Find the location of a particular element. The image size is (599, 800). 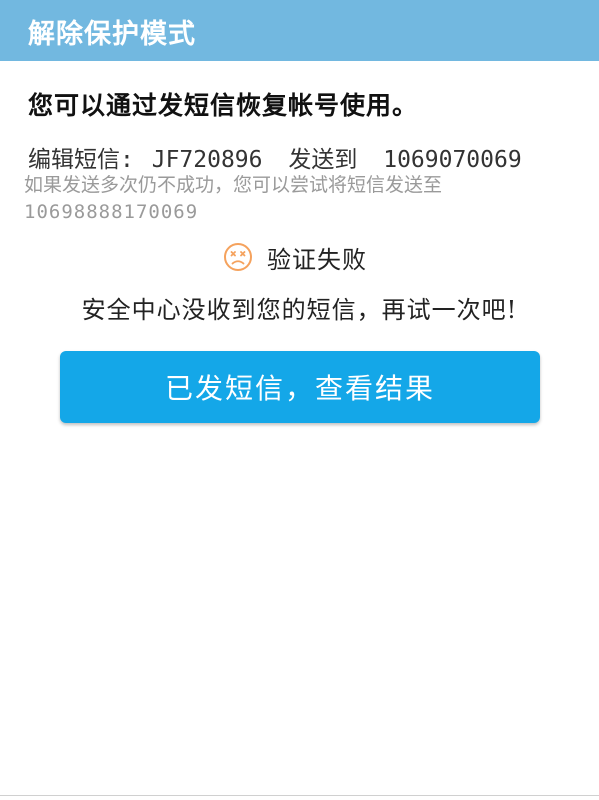

sad-face-icon is located at coordinates (238, 257).